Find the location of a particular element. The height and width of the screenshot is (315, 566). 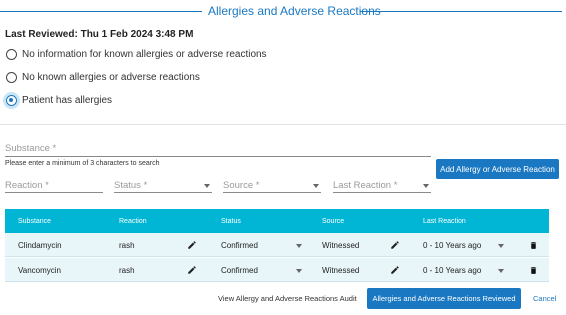

cell-substance: Vancomycin is located at coordinates (39, 270).